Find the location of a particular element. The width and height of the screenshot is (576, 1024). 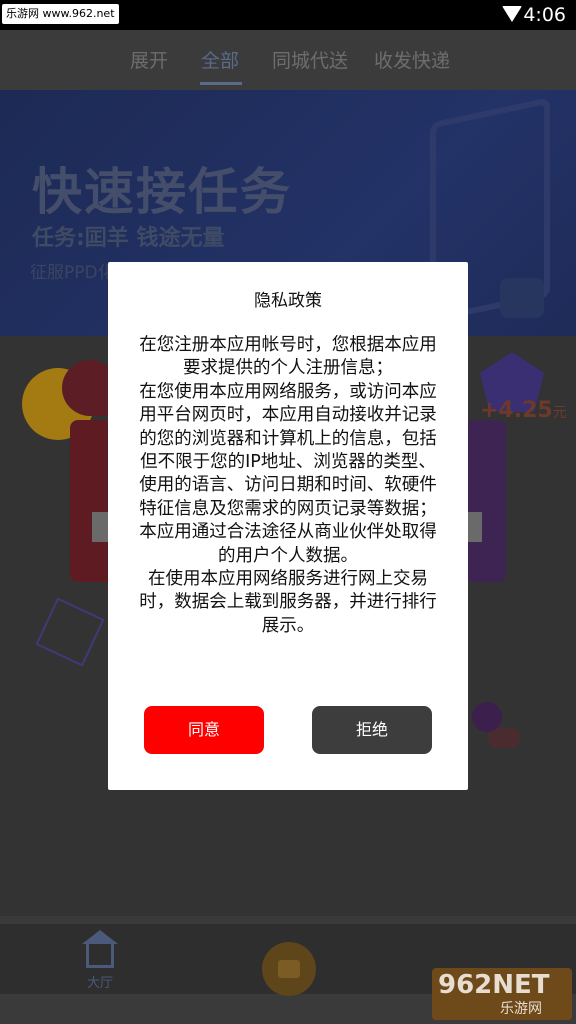

tab-express: 收发快递 is located at coordinates (412, 59).